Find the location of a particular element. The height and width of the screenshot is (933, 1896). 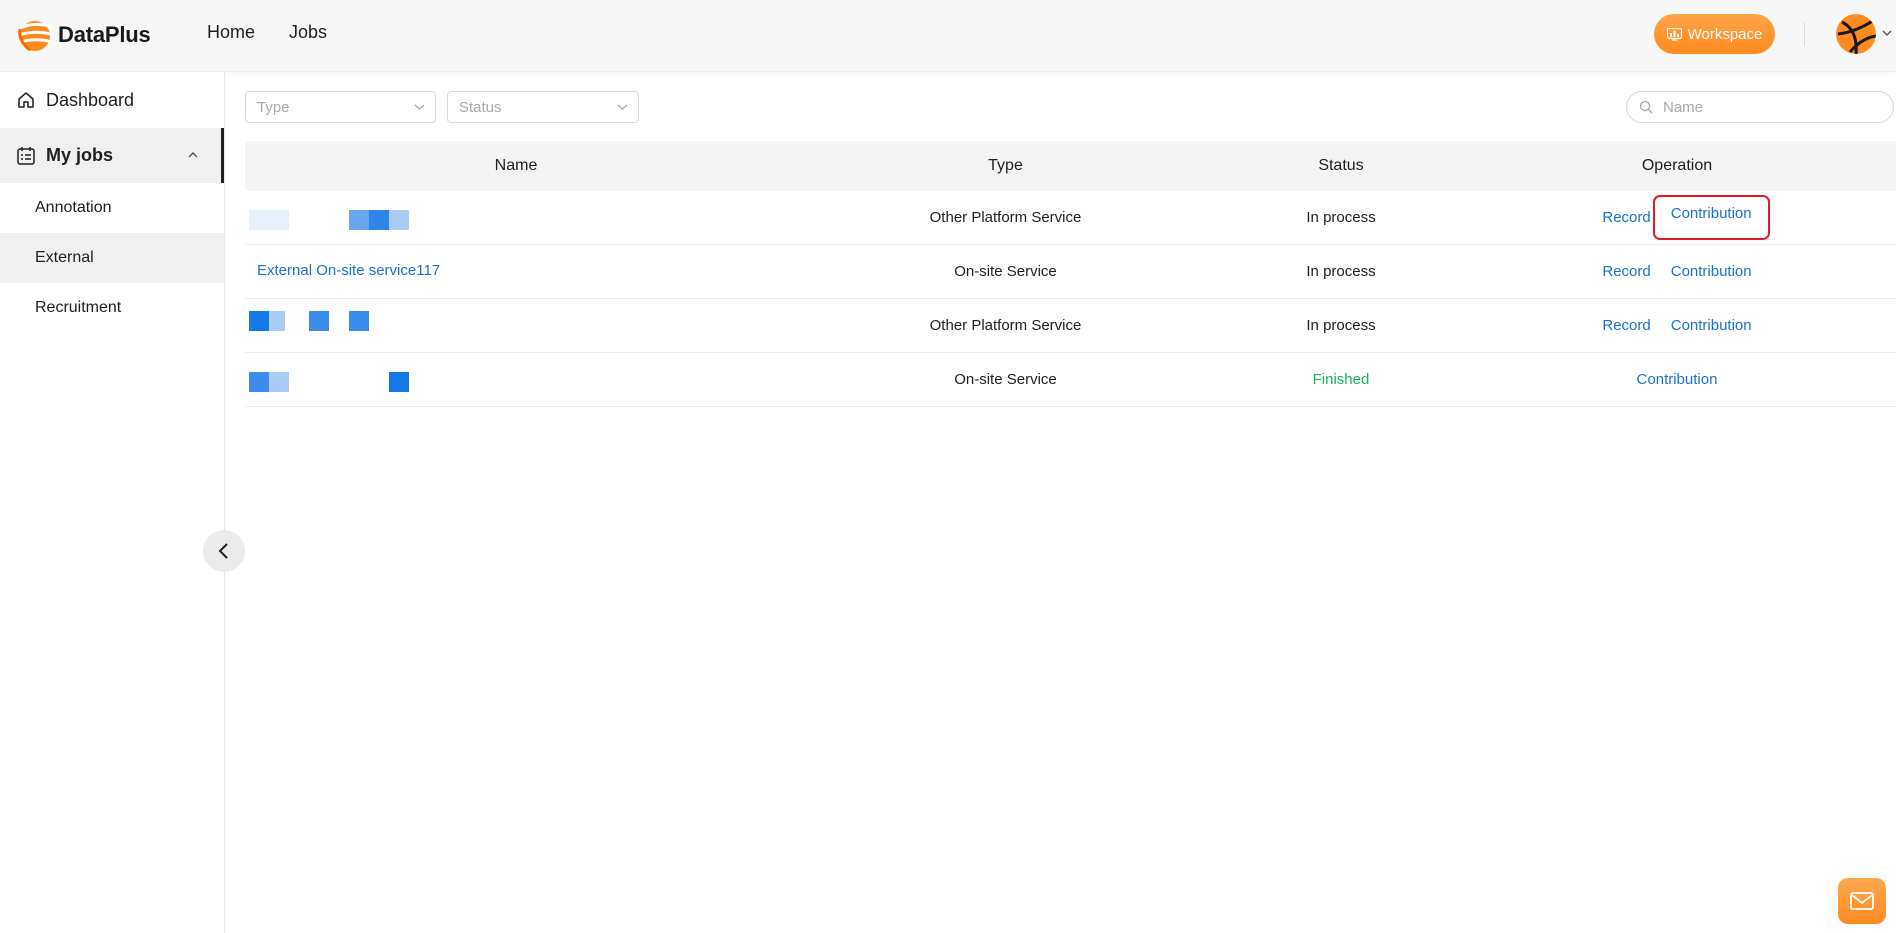

sidebar-item-dashboard: Dashboard is located at coordinates (112, 100).